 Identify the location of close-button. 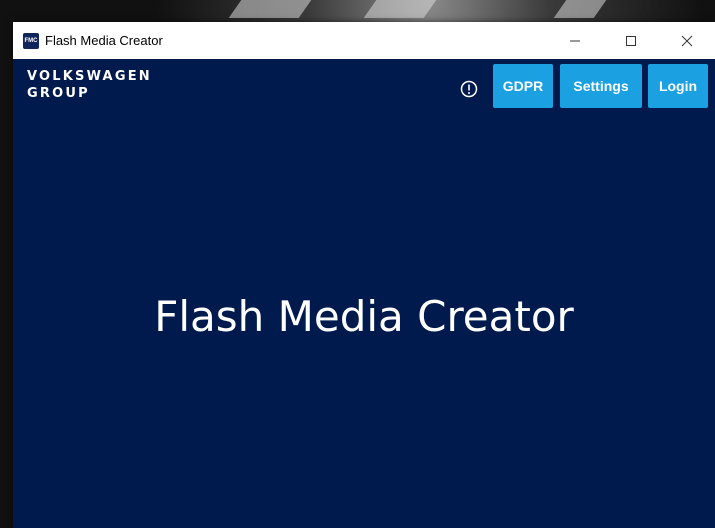
(687, 40).